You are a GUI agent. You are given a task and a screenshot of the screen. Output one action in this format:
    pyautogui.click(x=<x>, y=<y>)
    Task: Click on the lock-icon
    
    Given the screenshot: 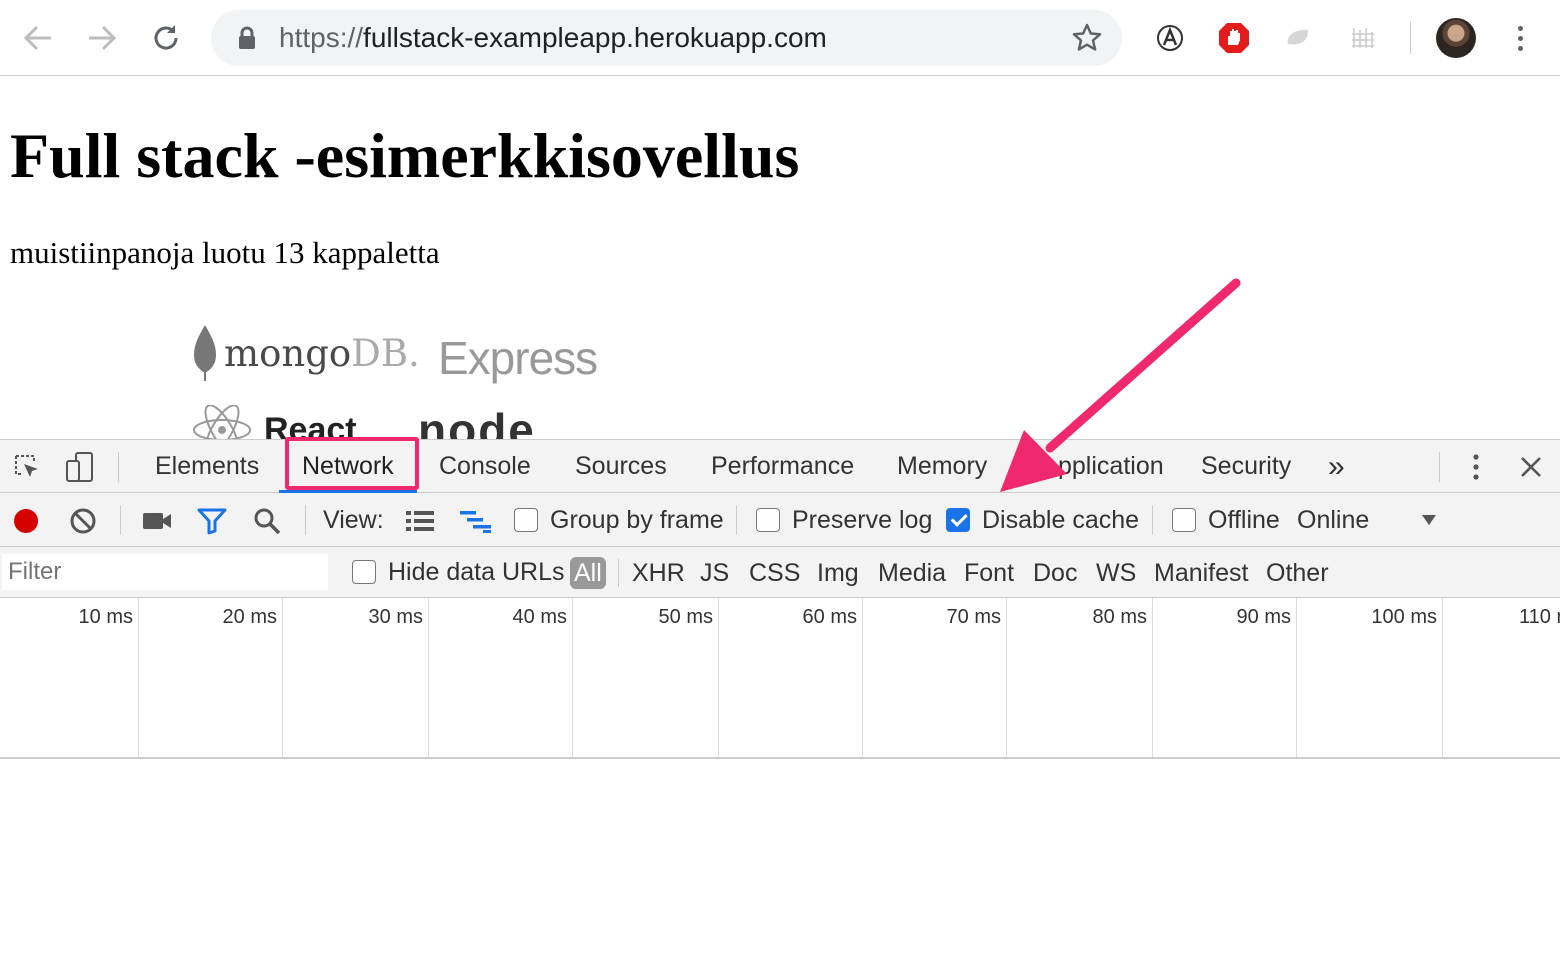 What is the action you would take?
    pyautogui.click(x=247, y=40)
    